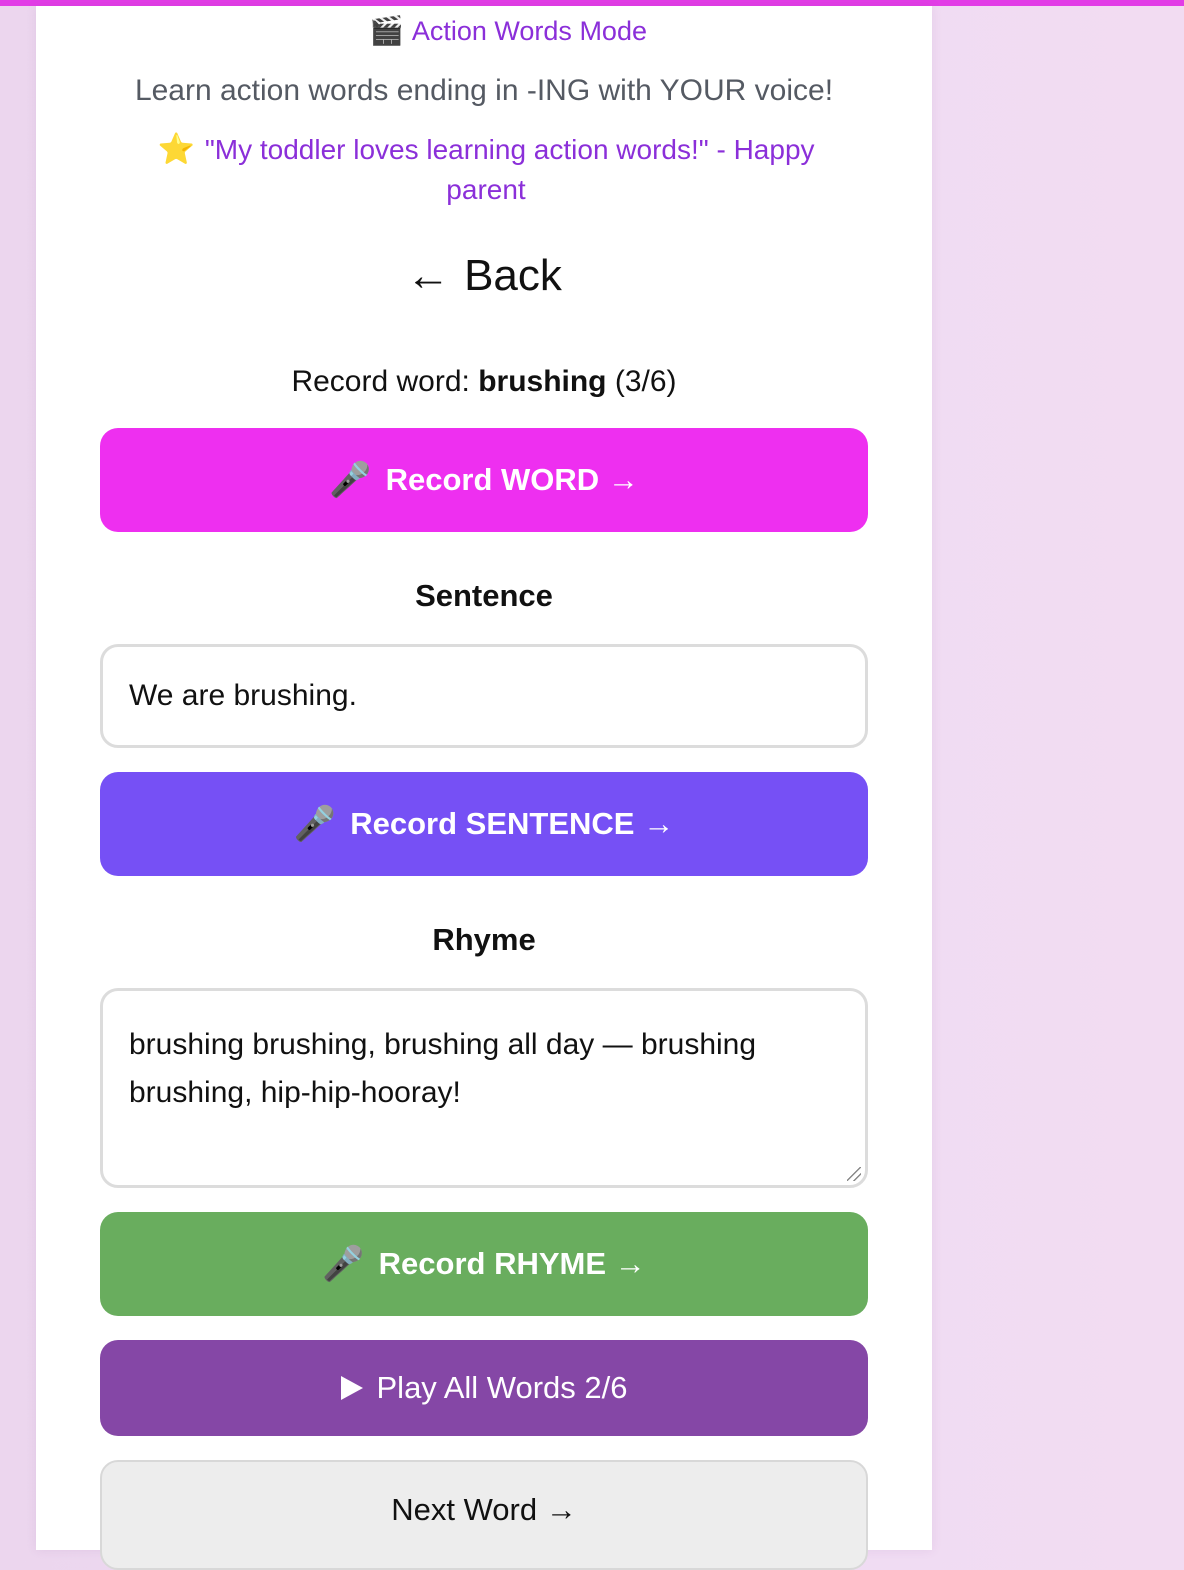 The width and height of the screenshot is (1184, 1570). I want to click on back-button: ← Back, so click(484, 276).